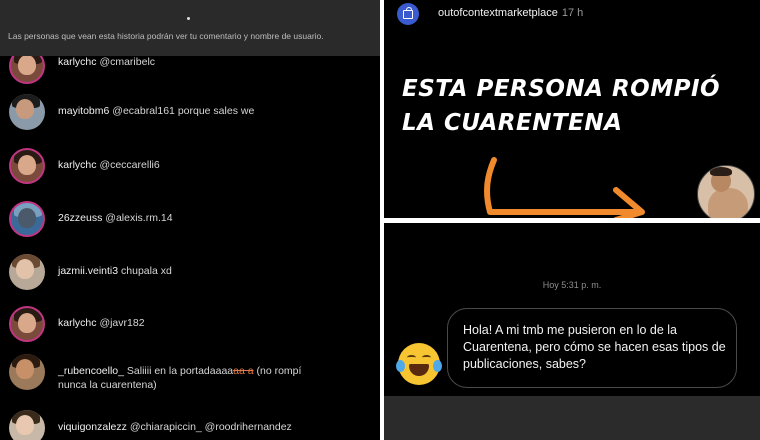 The width and height of the screenshot is (760, 440). Describe the element at coordinates (139, 218) in the screenshot. I see `comment-text: @alexis.rm.14` at that location.